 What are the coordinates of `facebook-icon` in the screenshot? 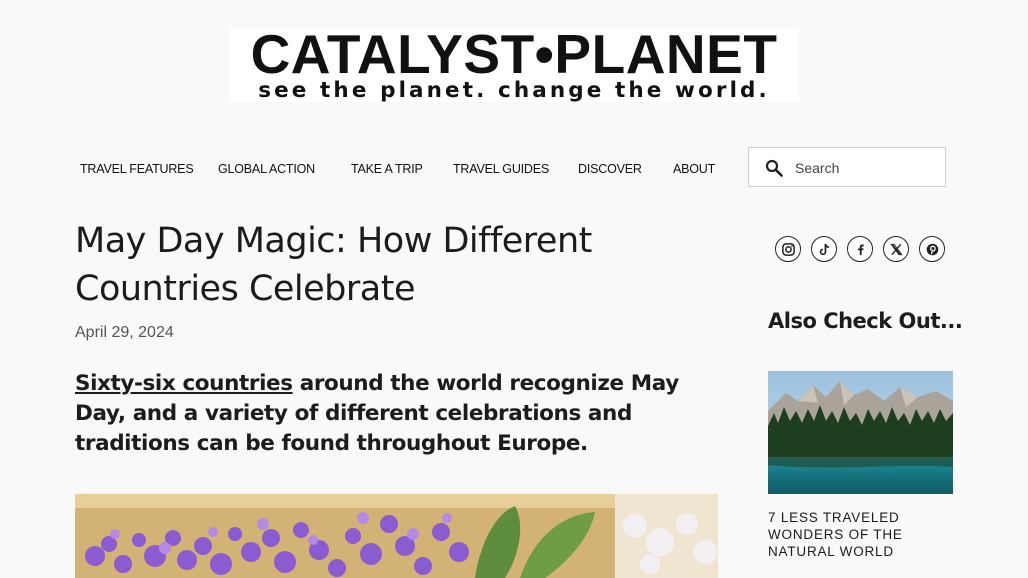 It's located at (860, 249).